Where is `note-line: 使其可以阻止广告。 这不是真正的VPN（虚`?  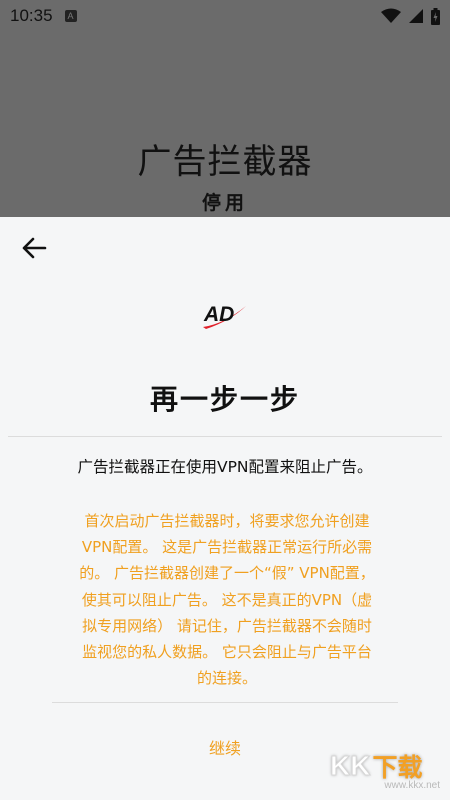
note-line: 使其可以阻止广告。 这不是真正的VPN（虚 is located at coordinates (227, 599).